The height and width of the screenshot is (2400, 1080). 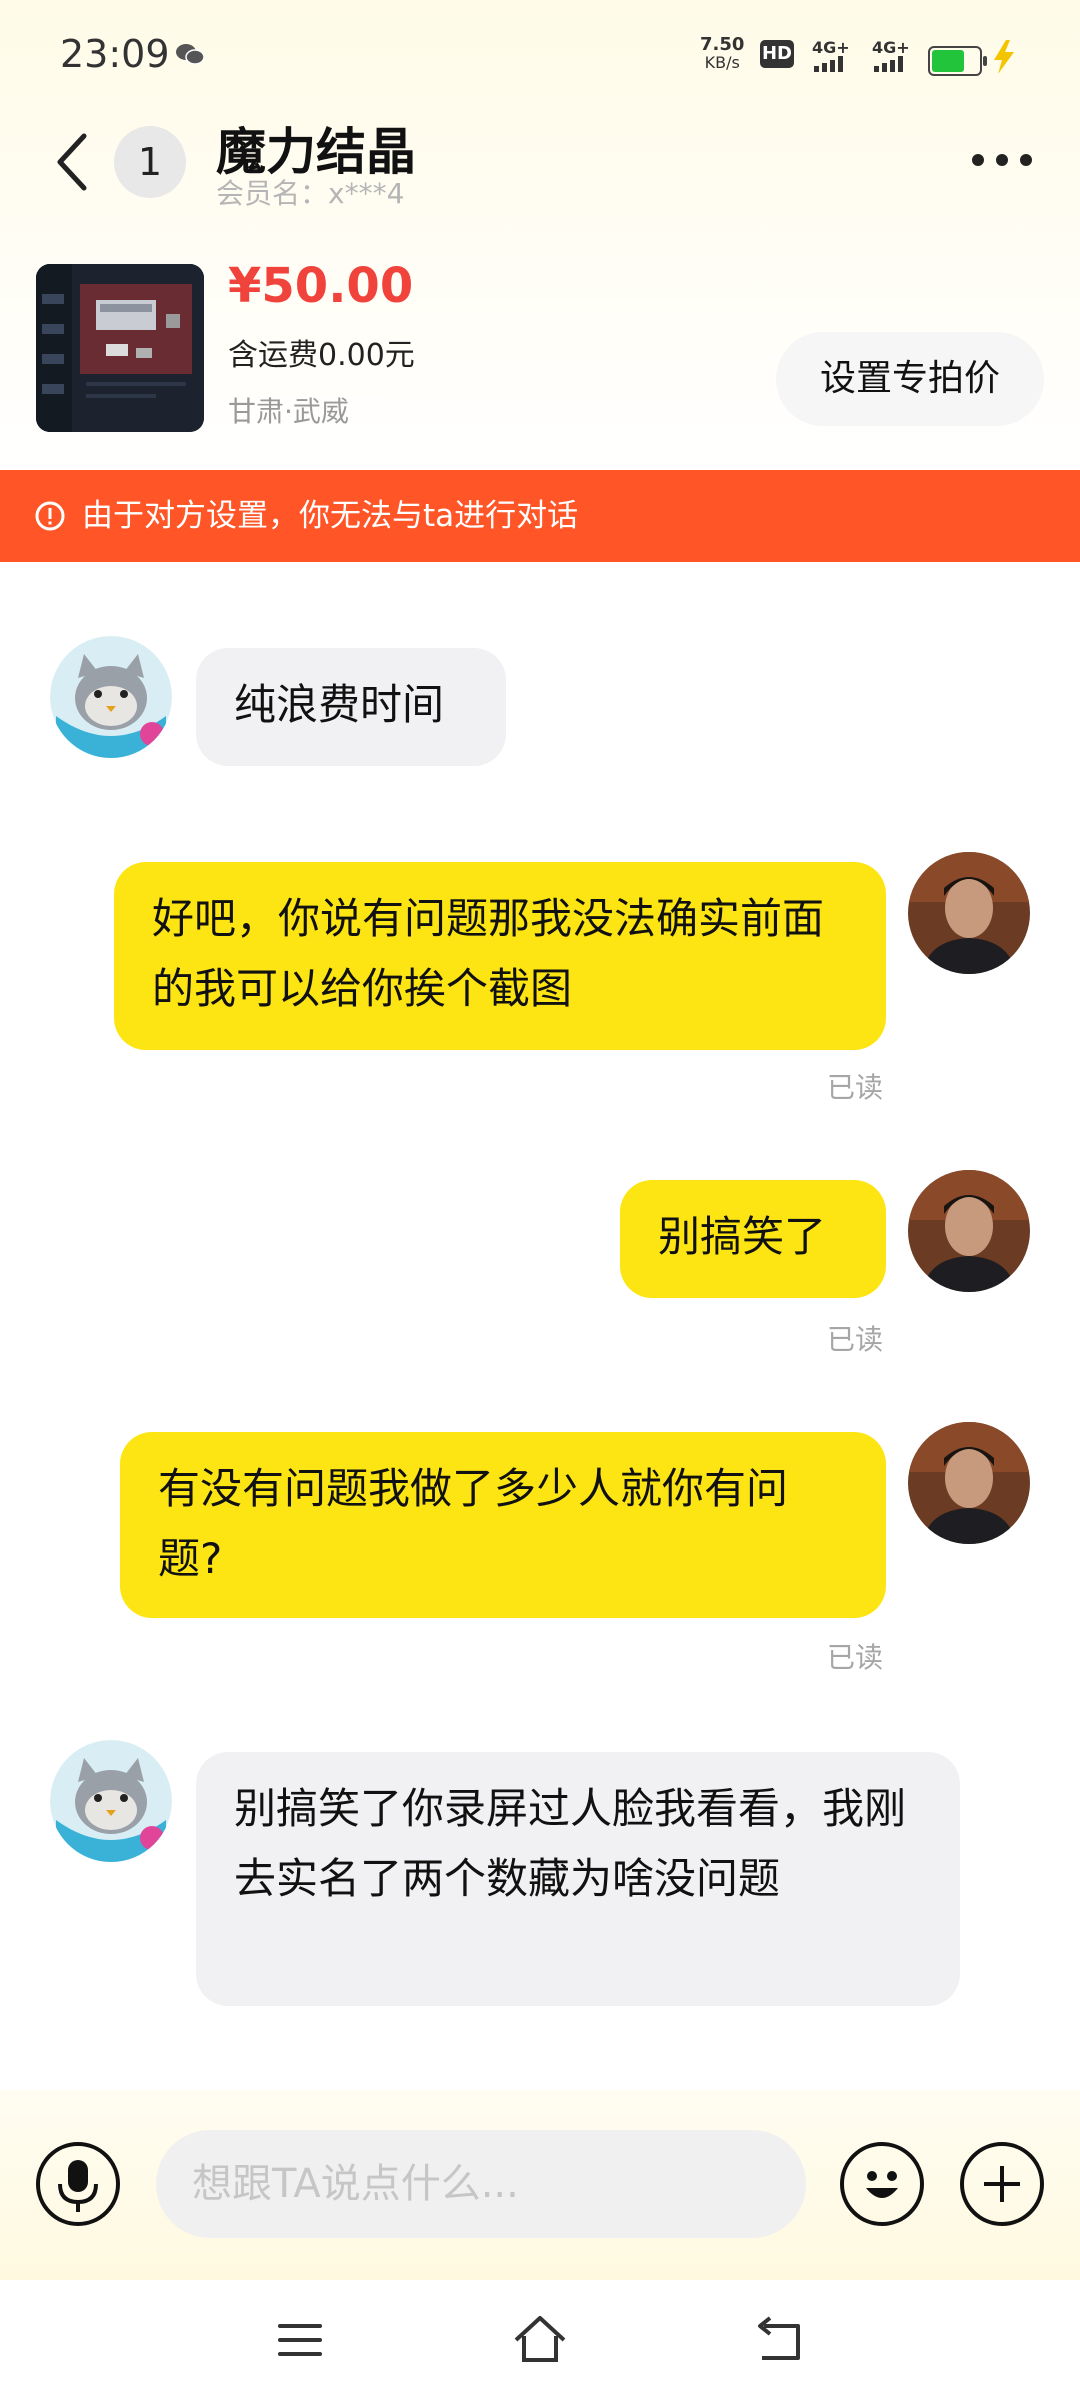 I want to click on plus-icon, so click(x=1002, y=2184).